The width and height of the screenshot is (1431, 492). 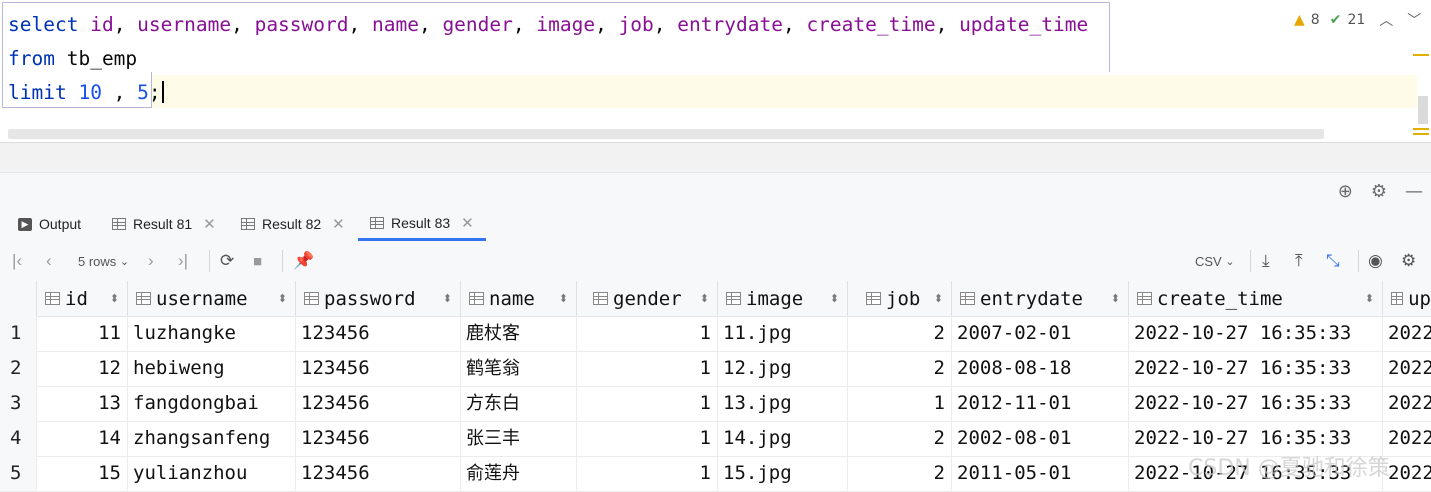 What do you see at coordinates (81, 333) in the screenshot?
I see `cell-id: 11` at bounding box center [81, 333].